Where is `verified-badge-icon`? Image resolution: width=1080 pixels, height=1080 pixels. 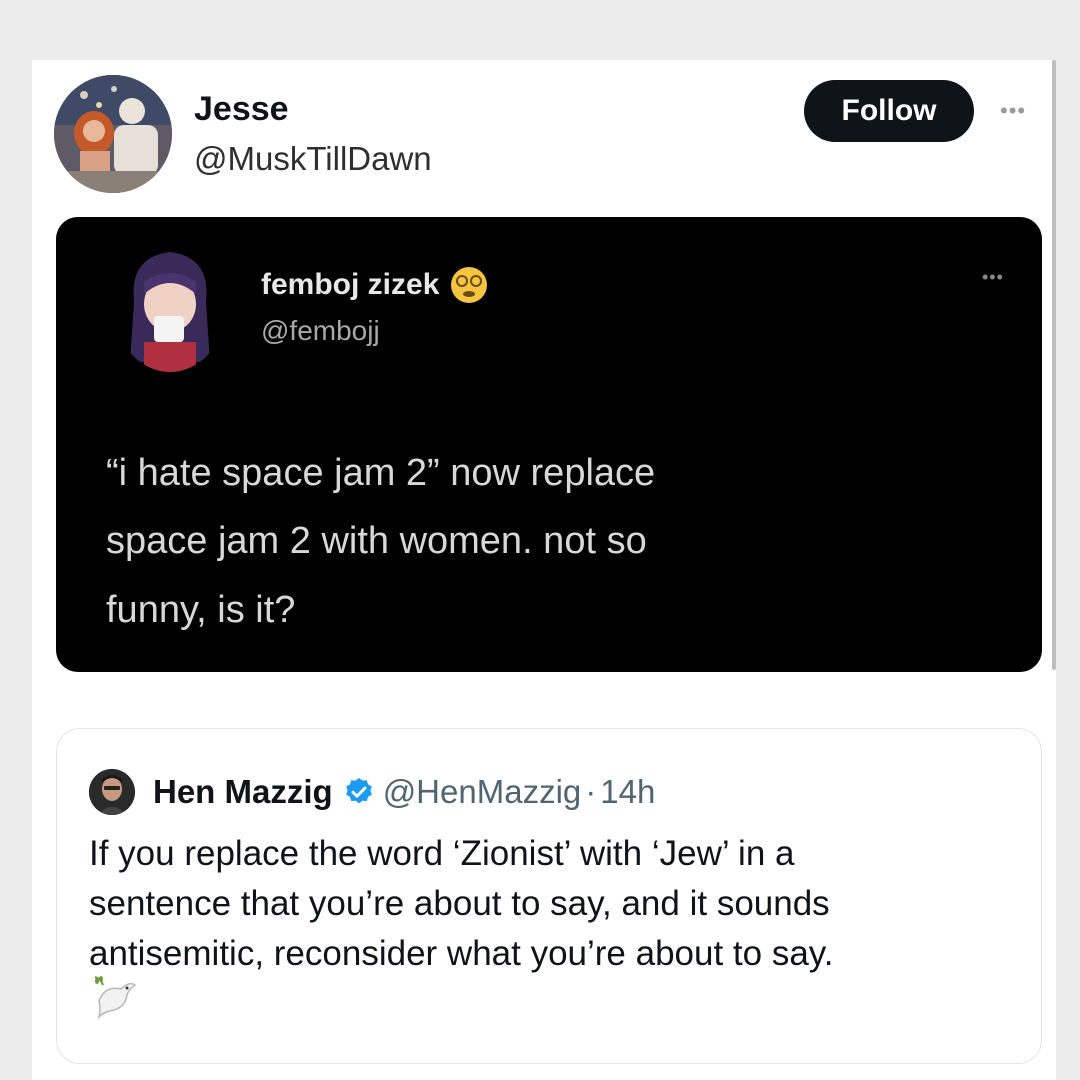 verified-badge-icon is located at coordinates (358, 791).